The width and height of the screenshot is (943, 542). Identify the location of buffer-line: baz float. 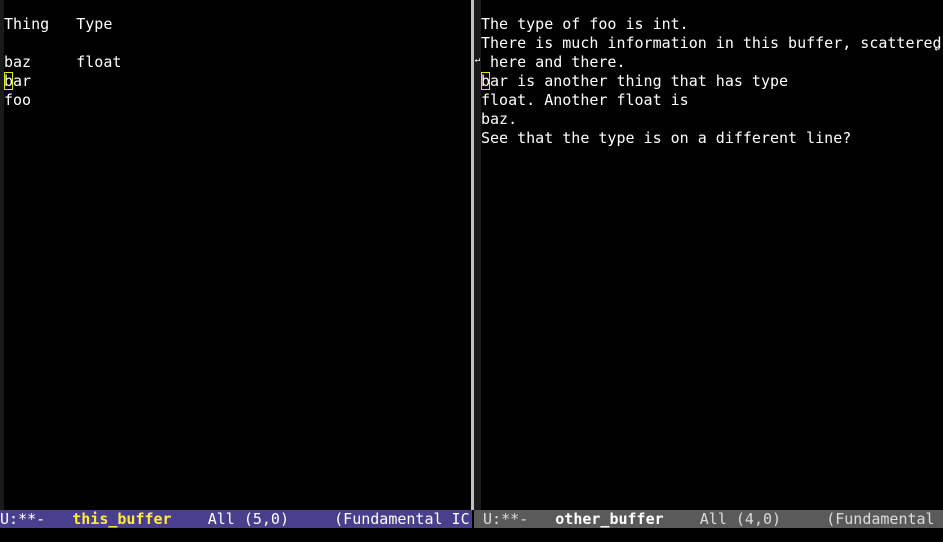
(63, 62).